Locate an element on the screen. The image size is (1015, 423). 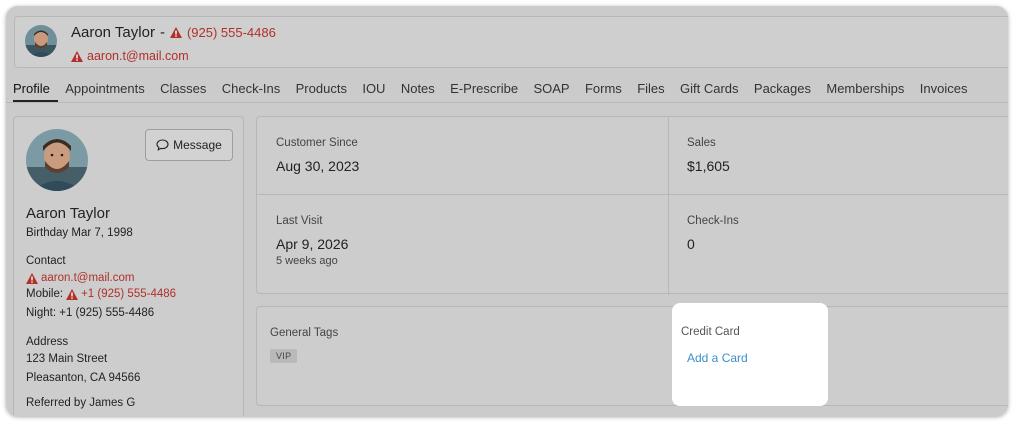
tab-check-ins: Check-Ins is located at coordinates (251, 91).